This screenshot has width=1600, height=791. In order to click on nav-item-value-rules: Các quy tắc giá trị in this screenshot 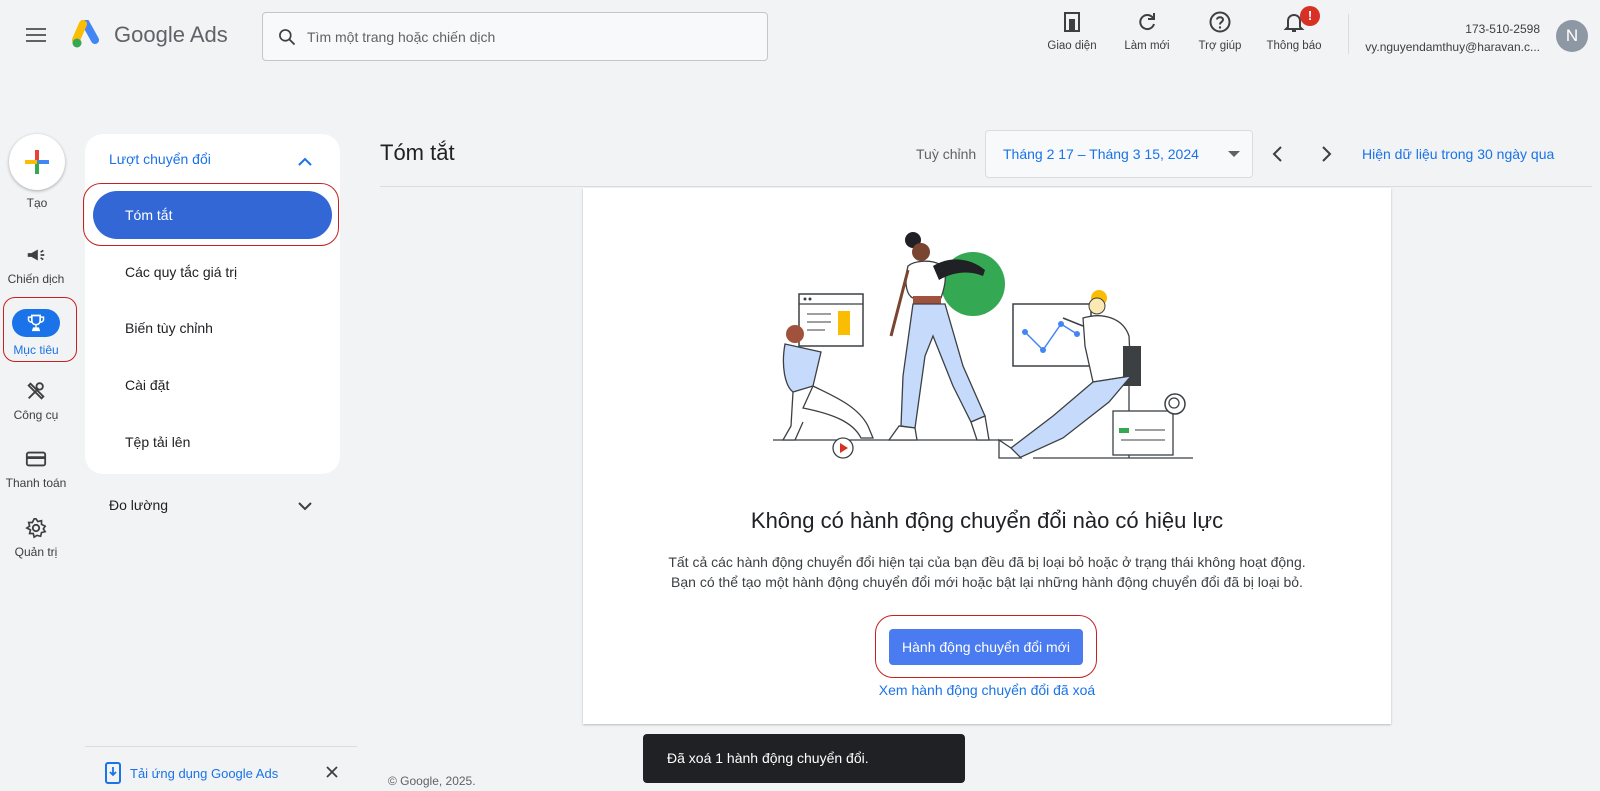, I will do `click(181, 272)`.